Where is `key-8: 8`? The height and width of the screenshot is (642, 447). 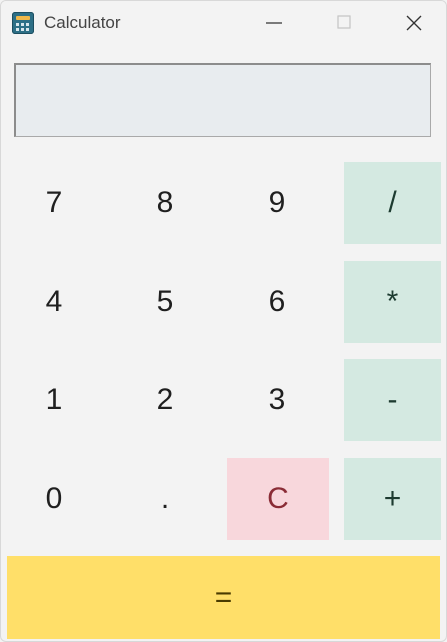
key-8: 8 is located at coordinates (165, 203).